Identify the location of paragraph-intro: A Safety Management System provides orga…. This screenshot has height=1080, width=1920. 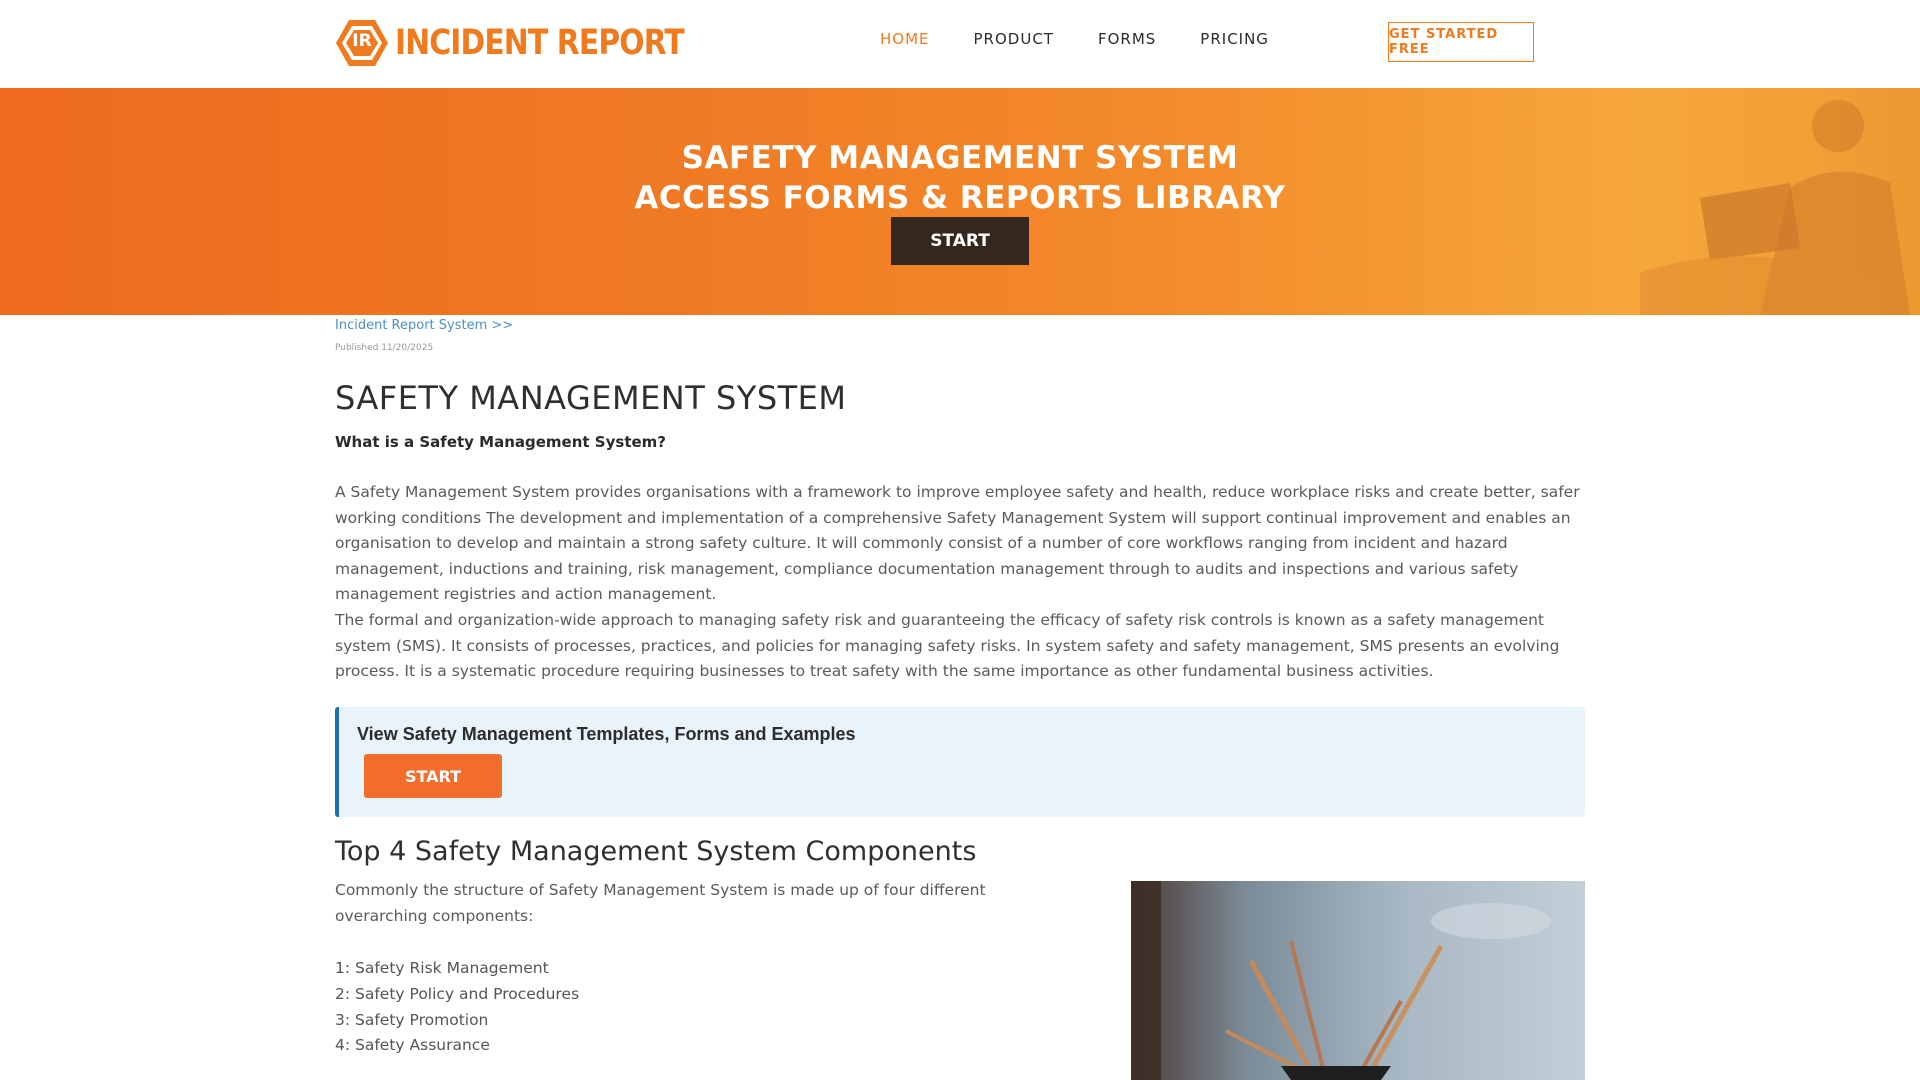
(957, 543).